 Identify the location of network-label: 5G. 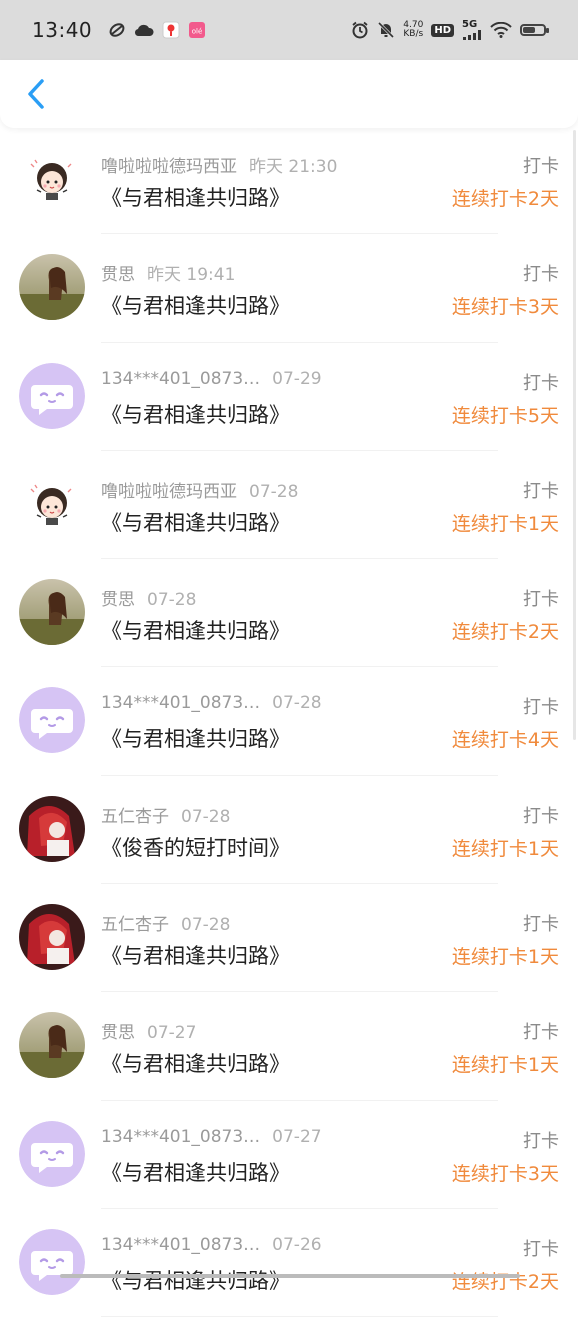
(469, 25).